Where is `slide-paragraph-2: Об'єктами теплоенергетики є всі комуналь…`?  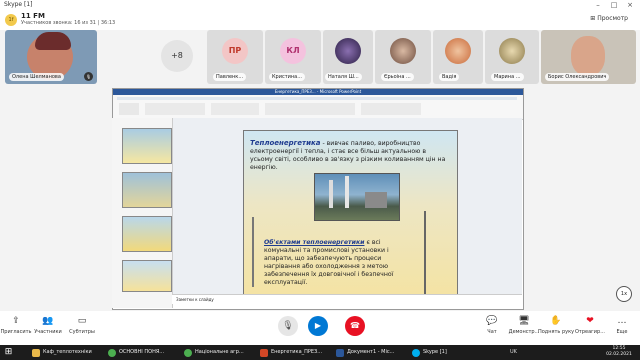
slide-paragraph-2: Об'єктами теплоенергетики є всі комуналь… is located at coordinates (339, 263).